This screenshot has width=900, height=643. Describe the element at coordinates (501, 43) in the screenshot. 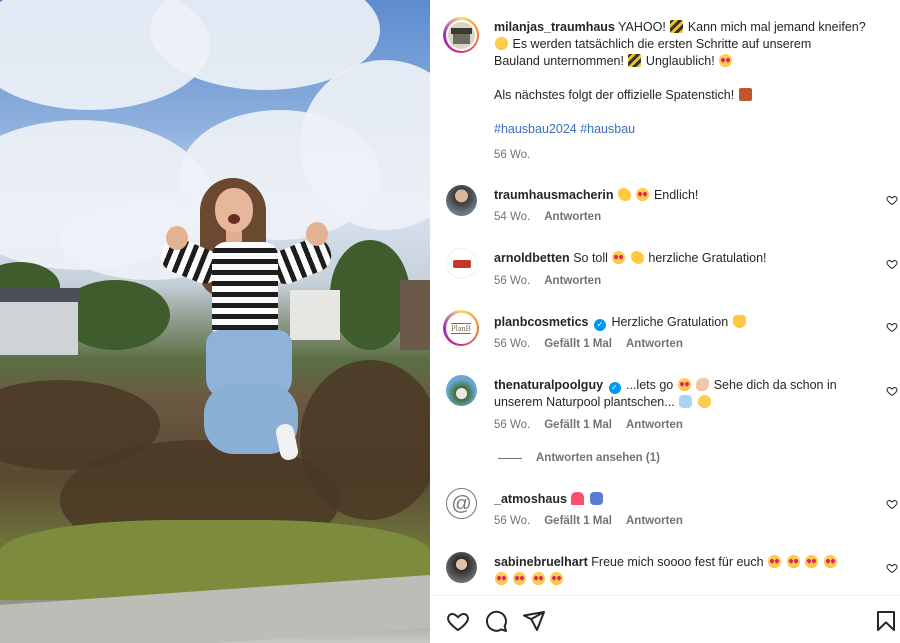

I see `blush-emoji-icon` at that location.